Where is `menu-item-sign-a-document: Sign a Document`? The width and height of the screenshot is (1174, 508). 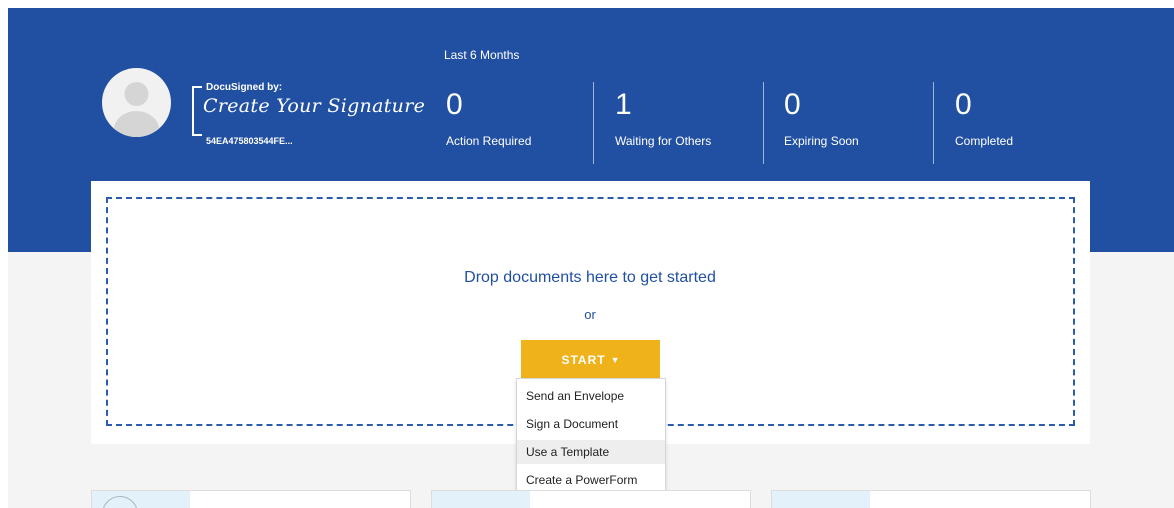
menu-item-sign-a-document: Sign a Document is located at coordinates (591, 424).